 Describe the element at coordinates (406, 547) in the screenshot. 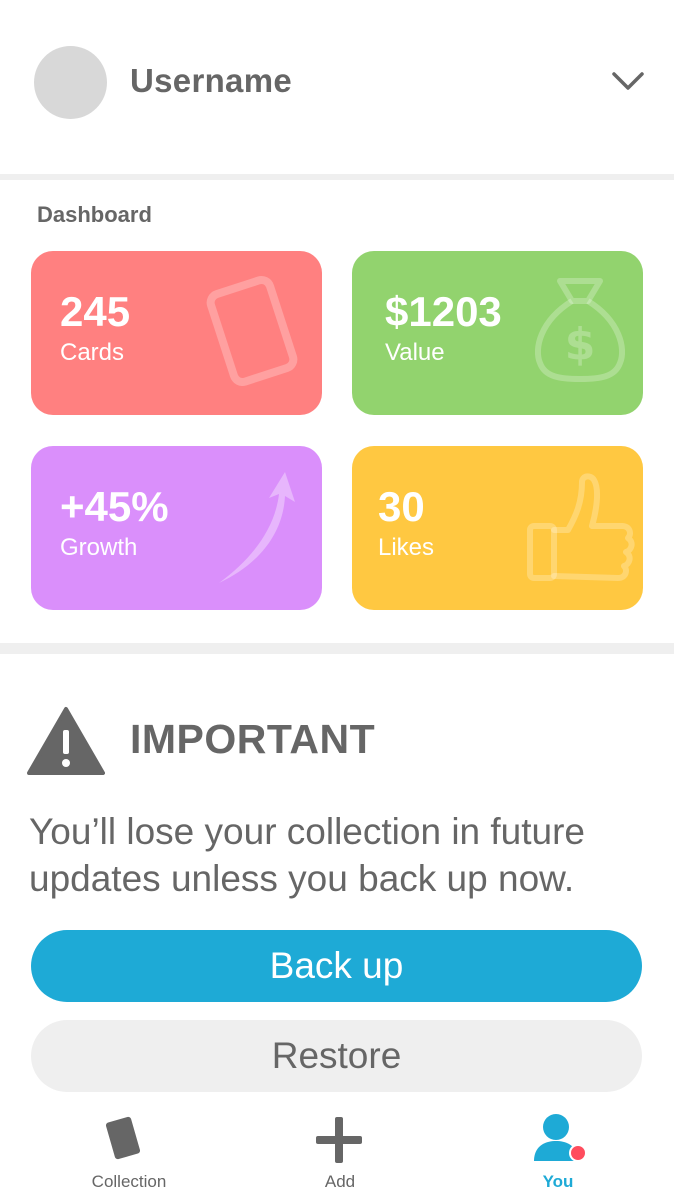

I see `stat-label: Likes` at that location.